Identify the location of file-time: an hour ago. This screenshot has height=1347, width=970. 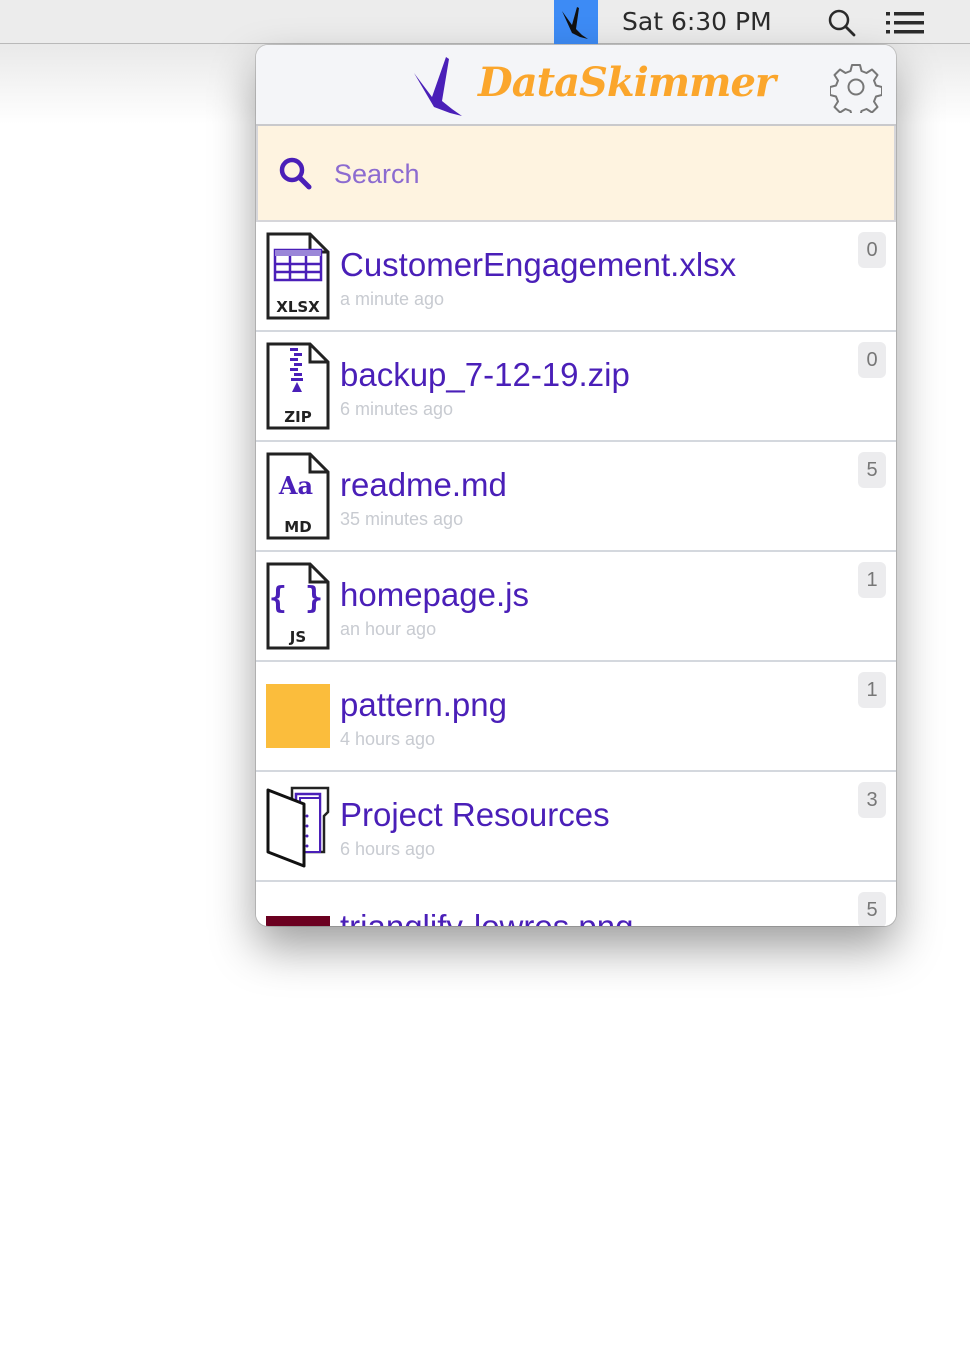
(388, 629).